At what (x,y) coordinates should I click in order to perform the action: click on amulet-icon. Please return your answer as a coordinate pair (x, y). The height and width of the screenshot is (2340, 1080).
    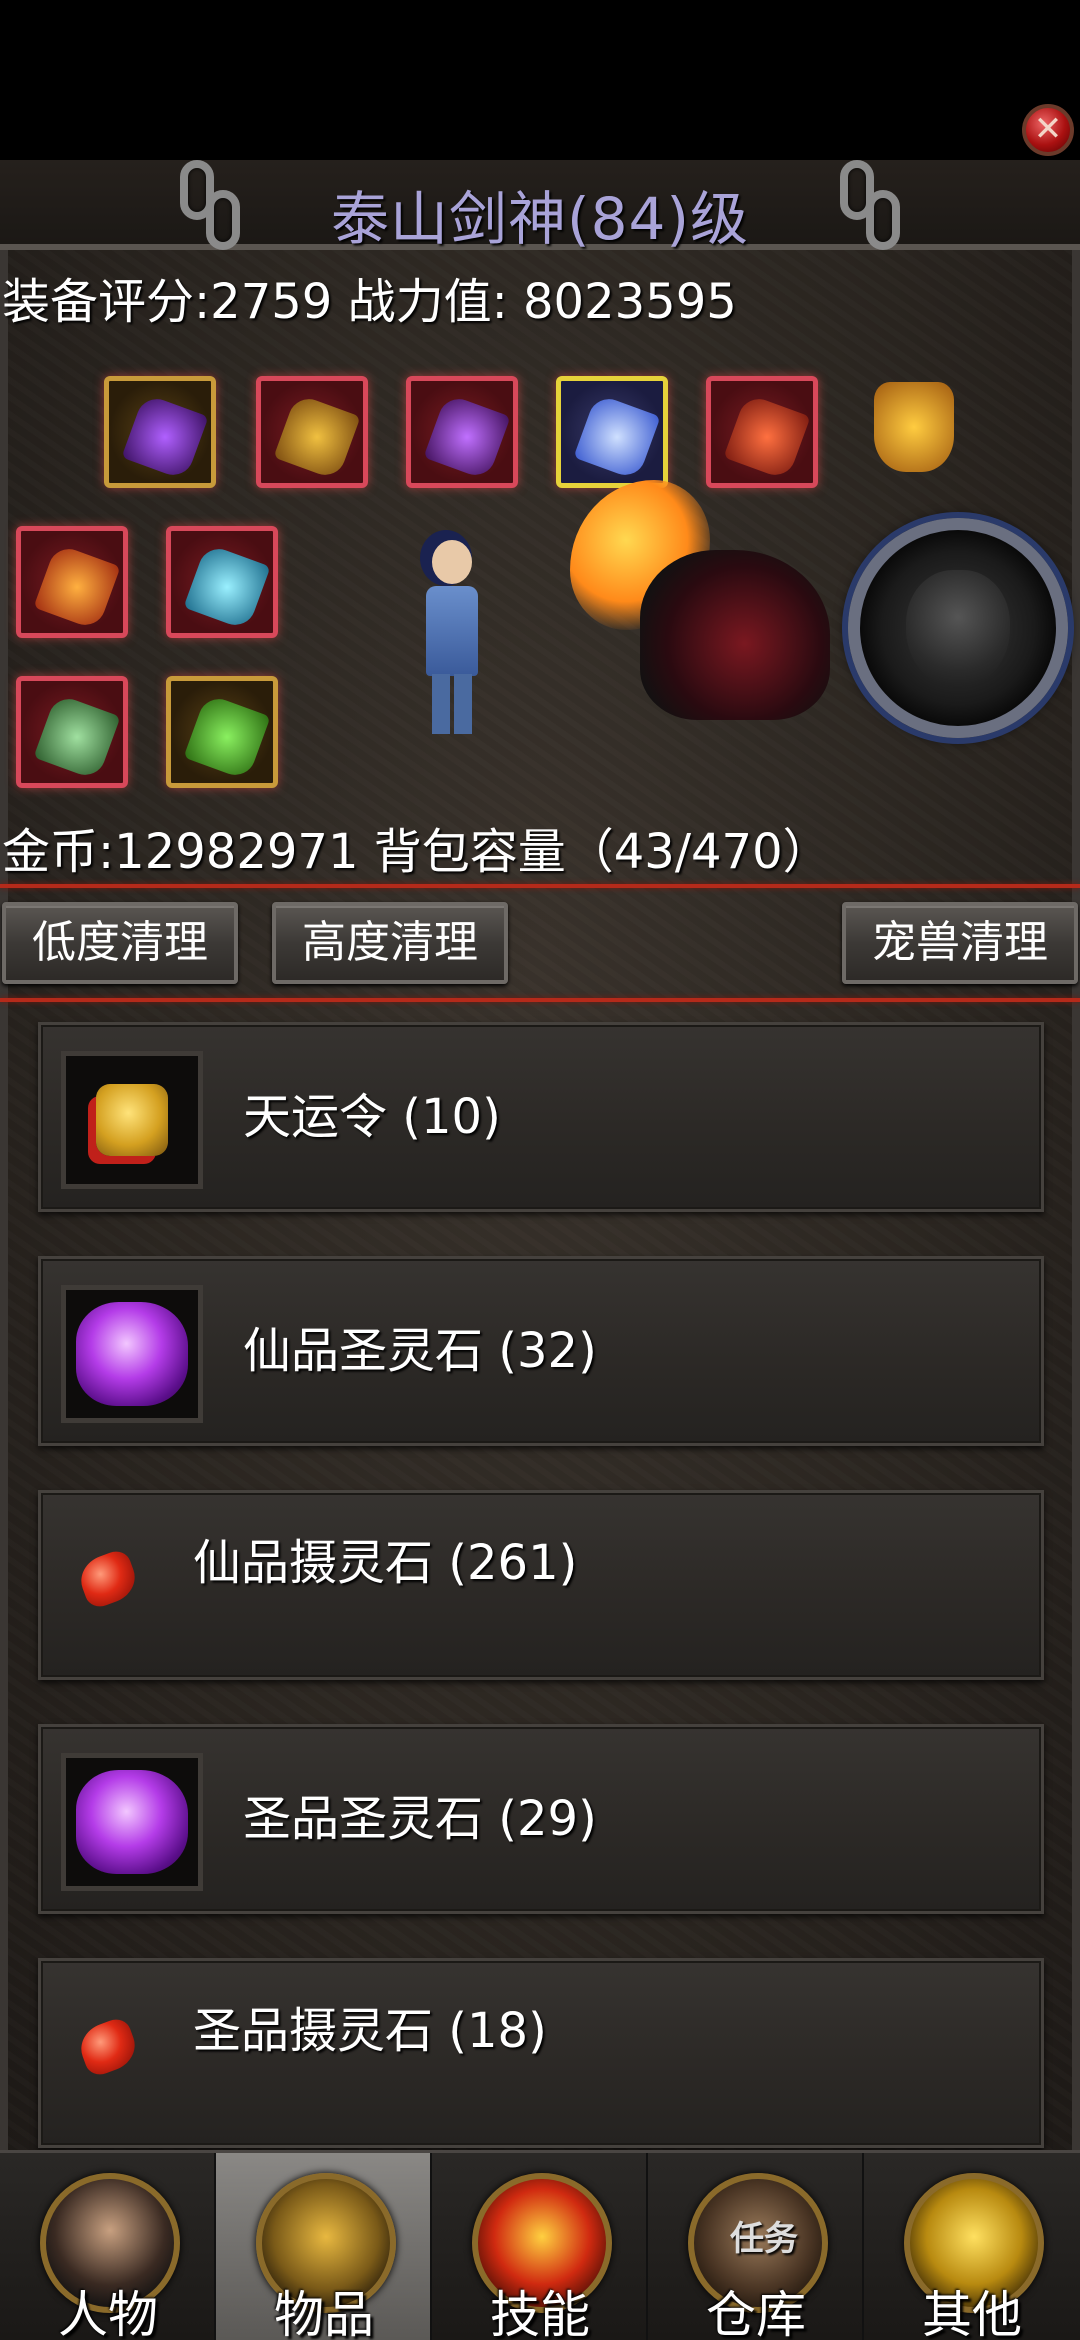
    Looking at the image, I should click on (467, 437).